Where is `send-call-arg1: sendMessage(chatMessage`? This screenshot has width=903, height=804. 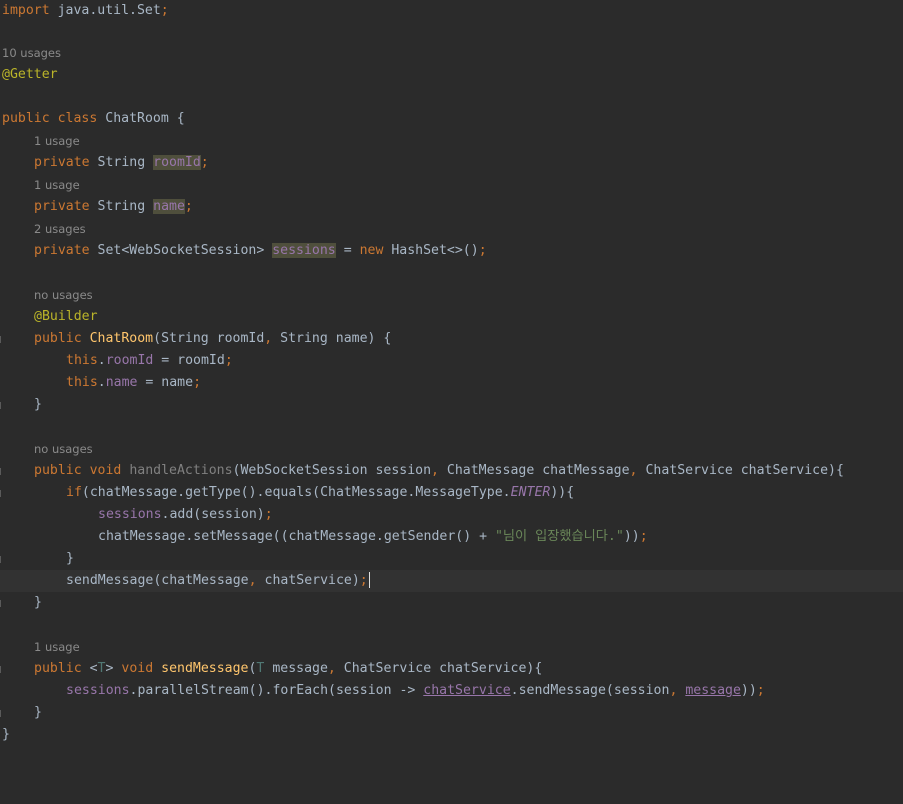 send-call-arg1: sendMessage(chatMessage is located at coordinates (157, 580).